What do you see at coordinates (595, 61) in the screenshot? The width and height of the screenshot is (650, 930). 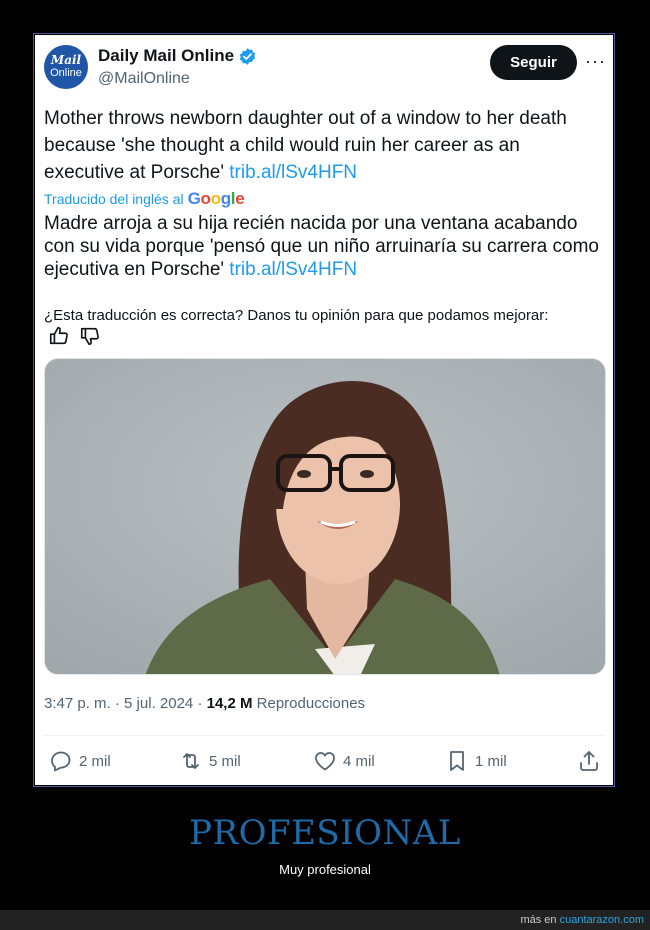 I see `more-options-icon: ···` at bounding box center [595, 61].